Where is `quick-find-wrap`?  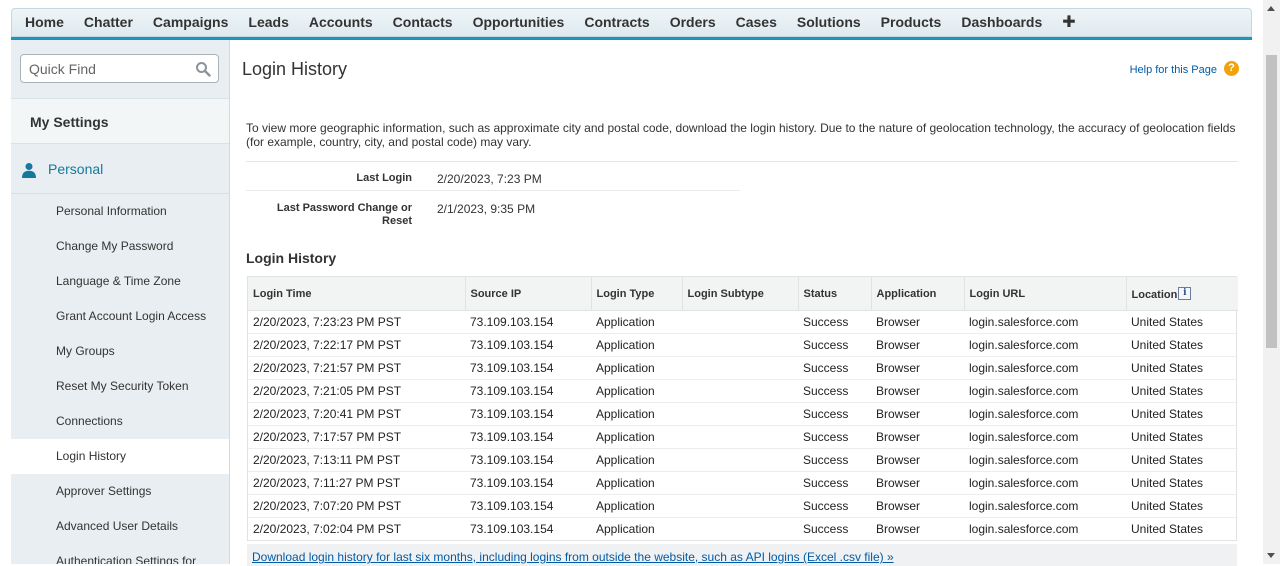 quick-find-wrap is located at coordinates (119, 68).